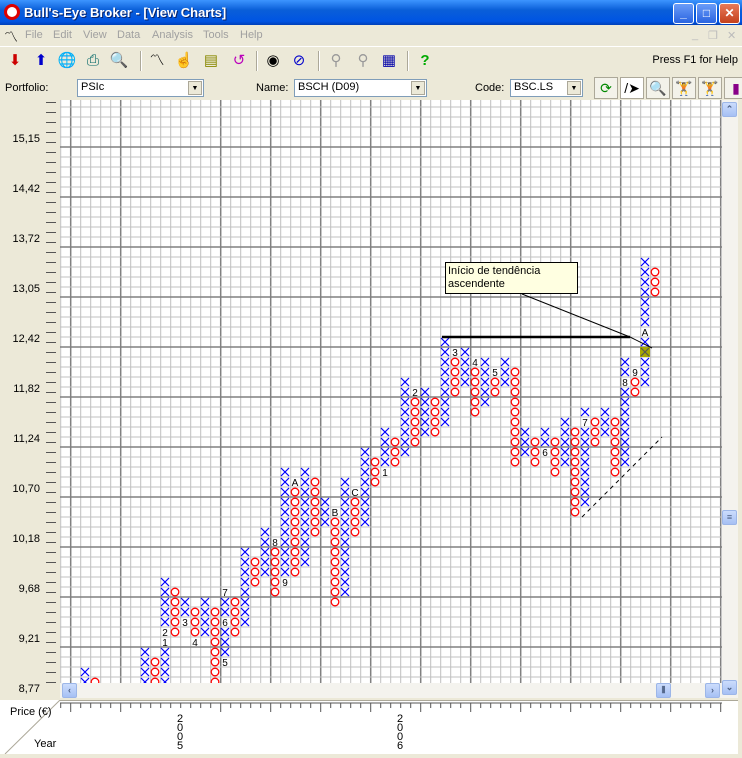  I want to click on mdi-restore-button: ❐, so click(713, 35).